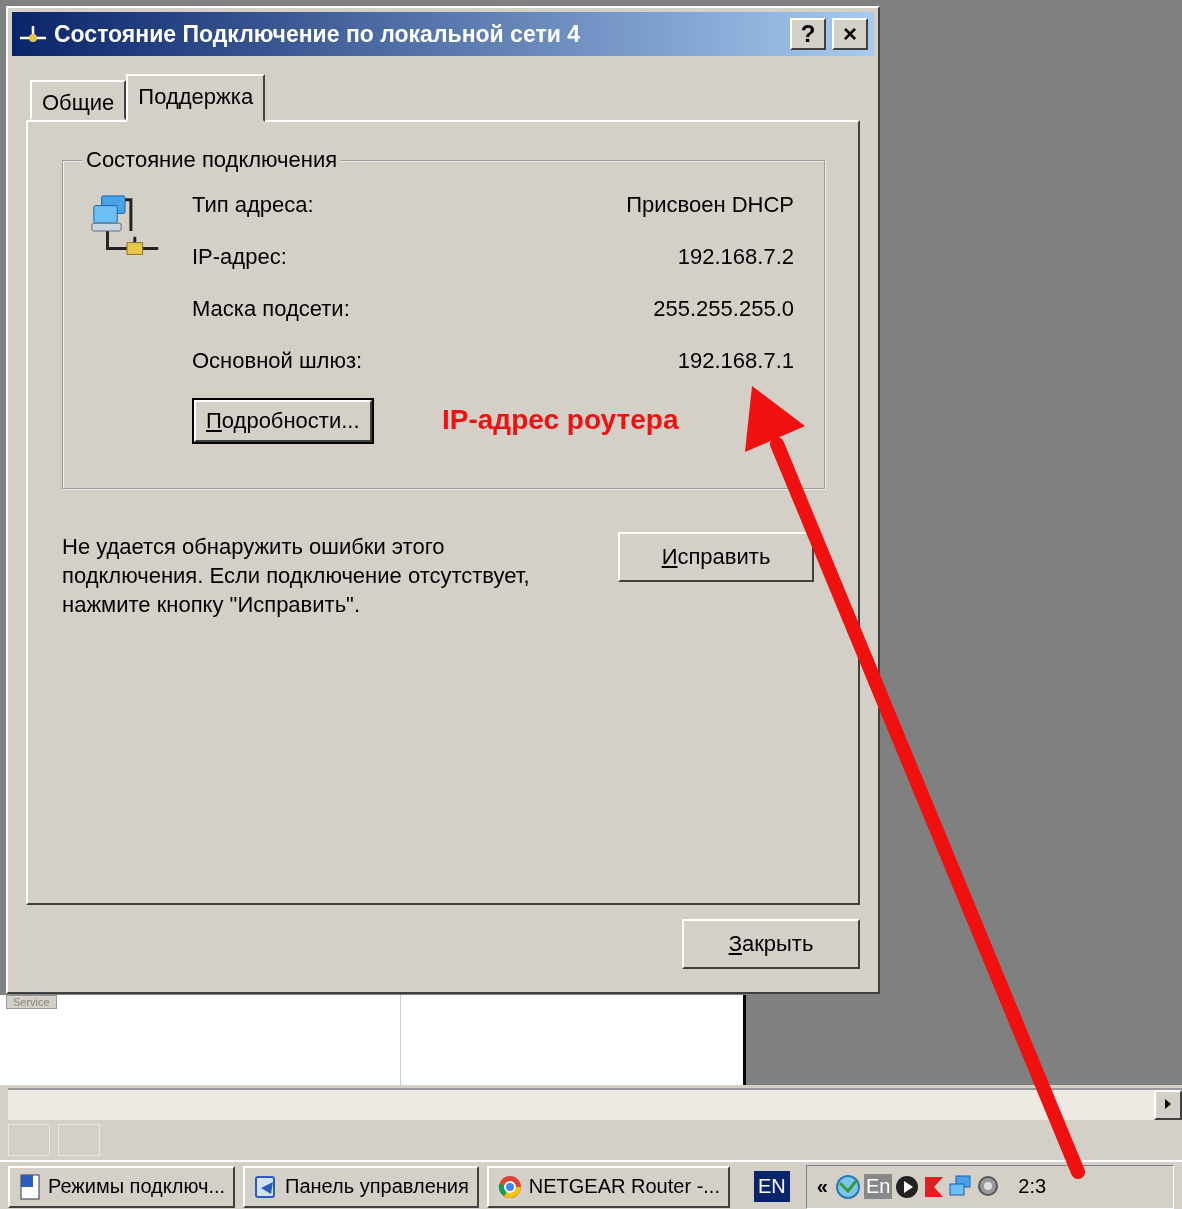  Describe the element at coordinates (196, 98) in the screenshot. I see `tab: Поддержка` at that location.